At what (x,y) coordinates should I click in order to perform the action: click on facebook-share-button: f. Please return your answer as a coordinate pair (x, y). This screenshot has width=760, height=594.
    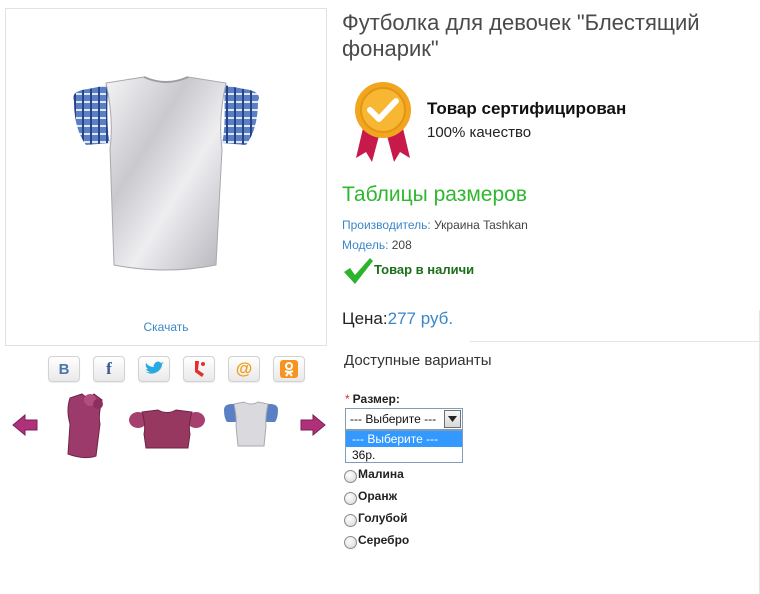
    Looking at the image, I should click on (109, 369).